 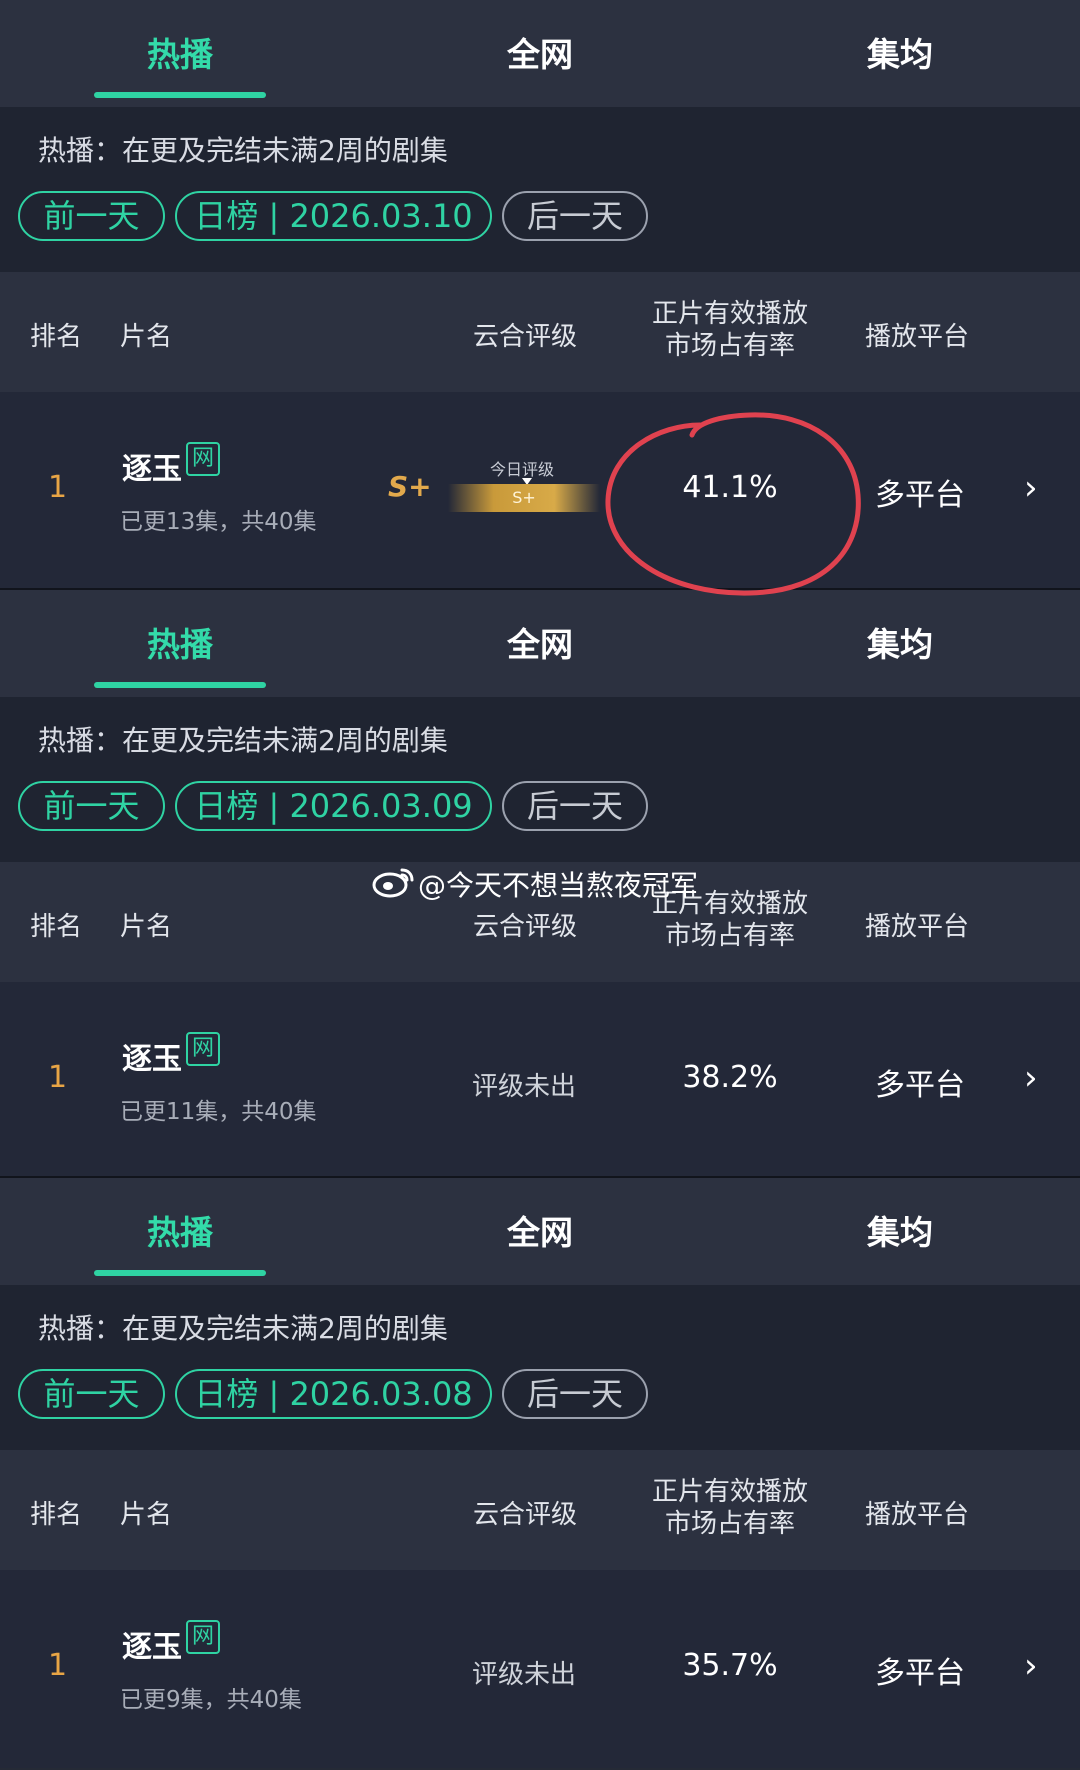 What do you see at coordinates (218, 1112) in the screenshot?
I see `episode-progress: 已更11集，共40集` at bounding box center [218, 1112].